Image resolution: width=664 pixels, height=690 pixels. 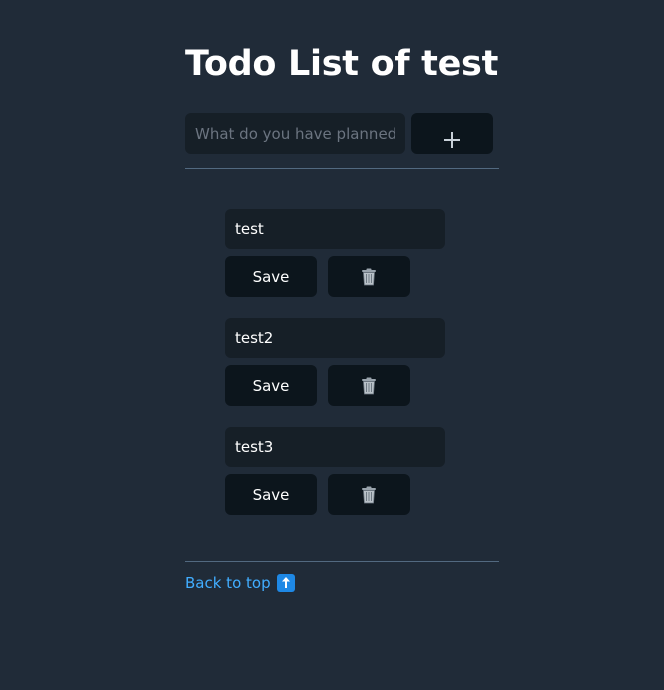 I want to click on add-todo-button, so click(x=452, y=133).